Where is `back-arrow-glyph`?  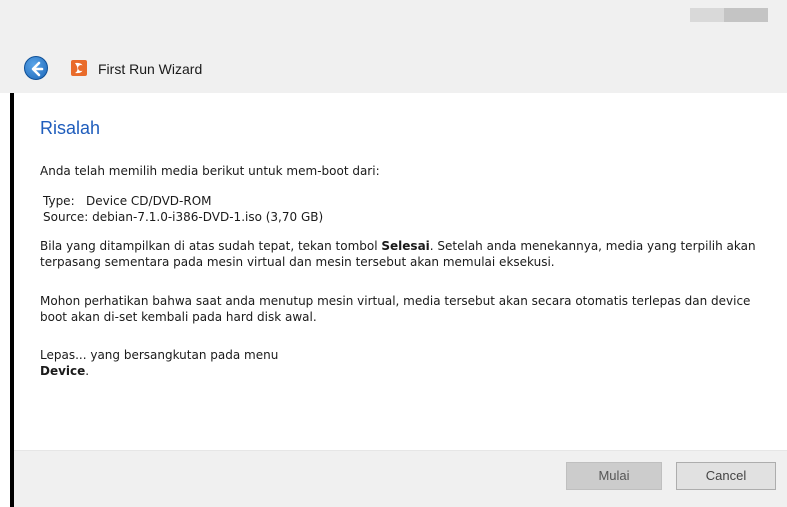 back-arrow-glyph is located at coordinates (37, 69).